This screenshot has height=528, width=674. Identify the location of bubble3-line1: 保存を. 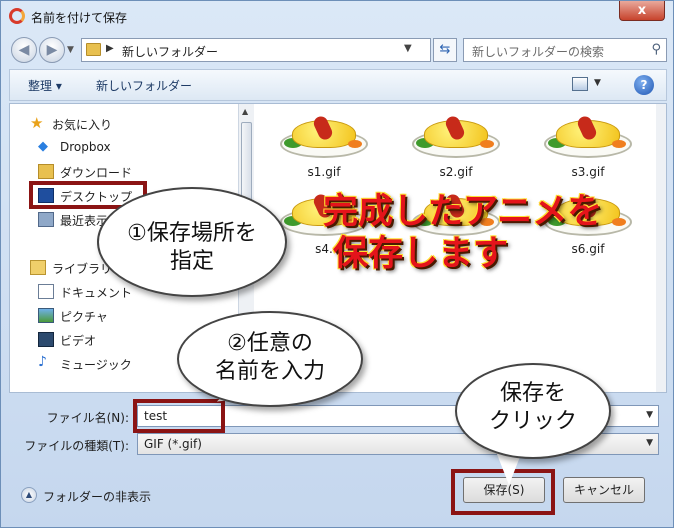
(532, 393).